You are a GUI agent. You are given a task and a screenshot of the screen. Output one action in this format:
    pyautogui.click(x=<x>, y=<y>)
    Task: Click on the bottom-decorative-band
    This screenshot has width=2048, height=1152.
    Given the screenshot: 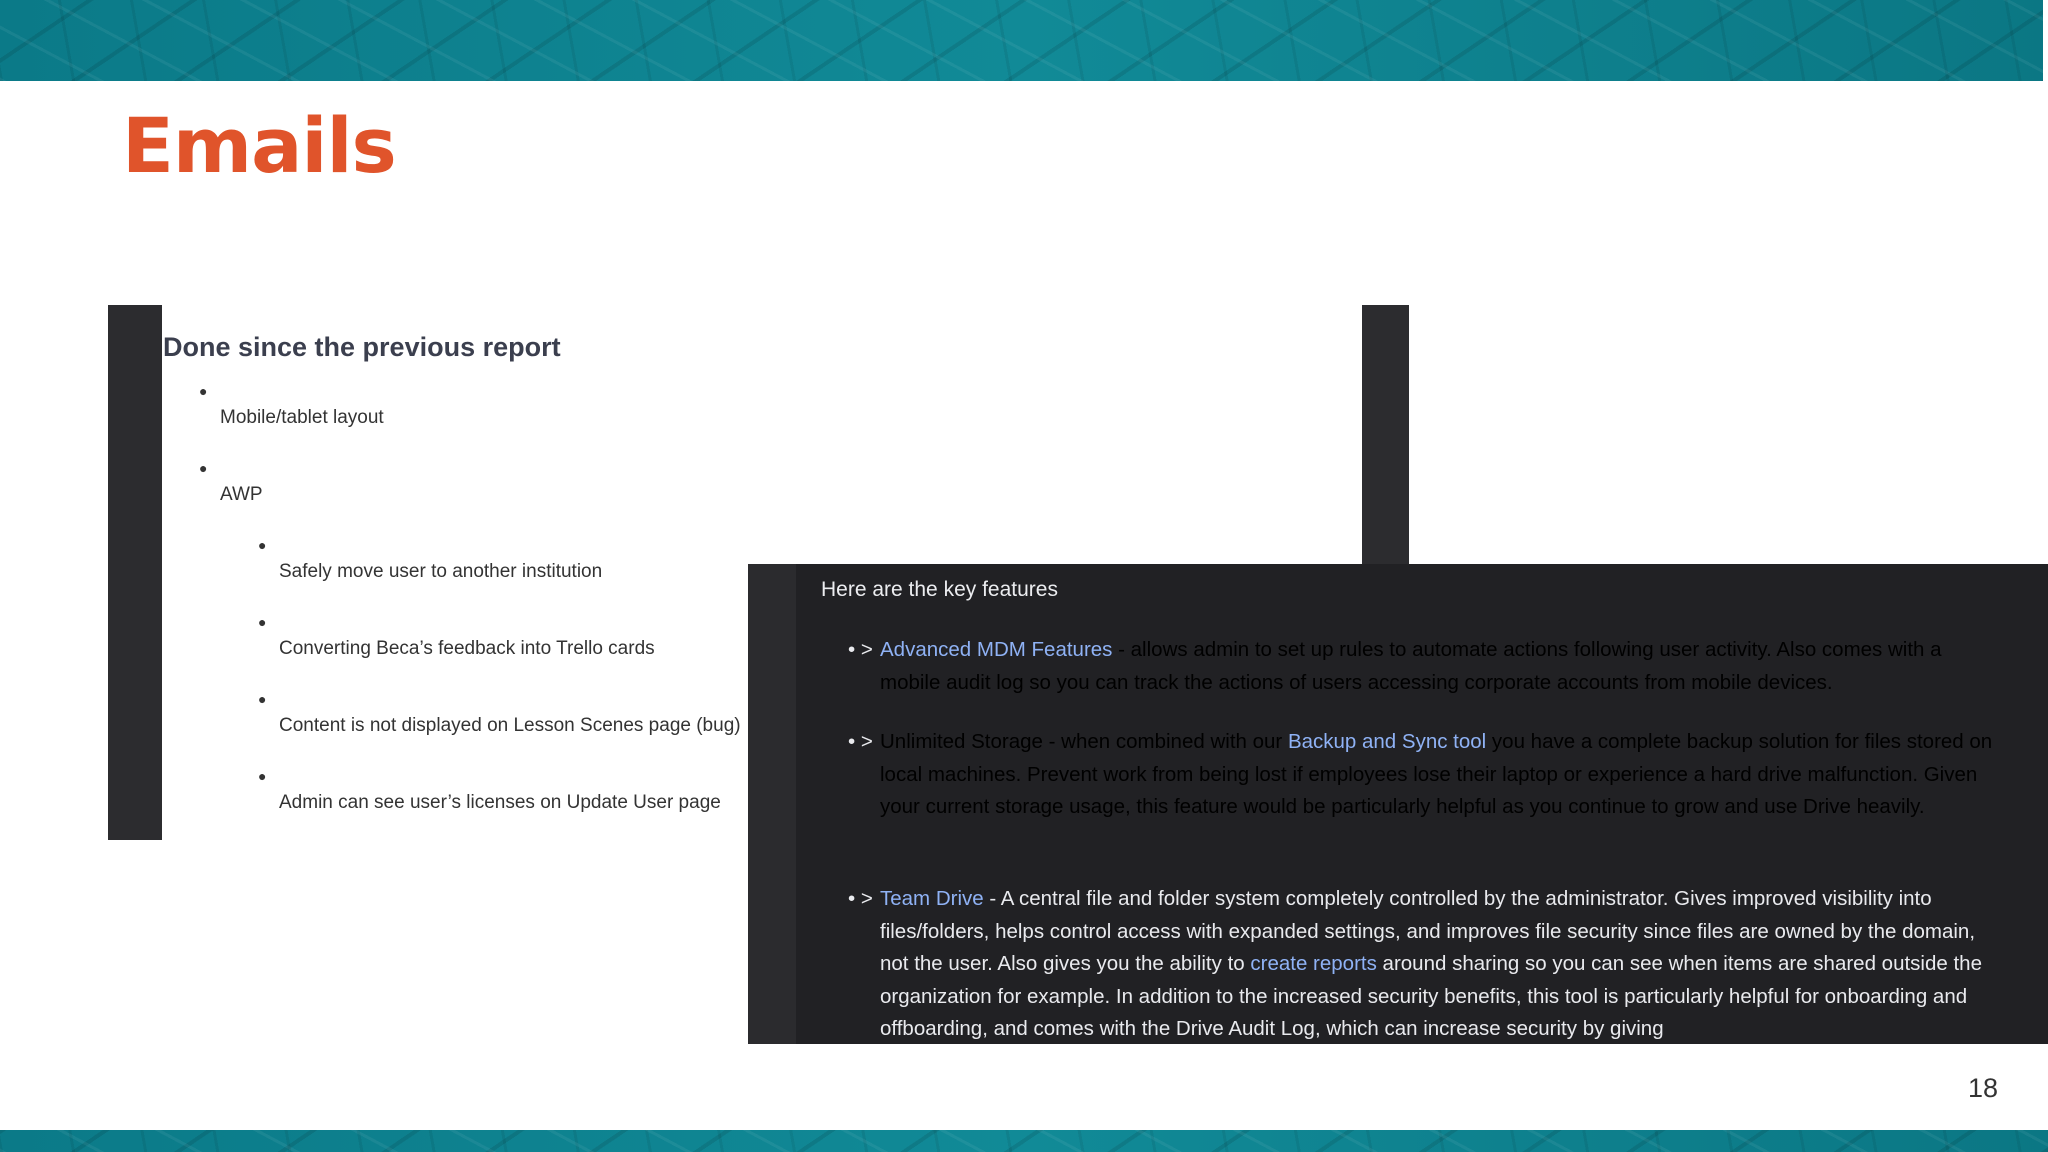 What is the action you would take?
    pyautogui.click(x=1024, y=1141)
    